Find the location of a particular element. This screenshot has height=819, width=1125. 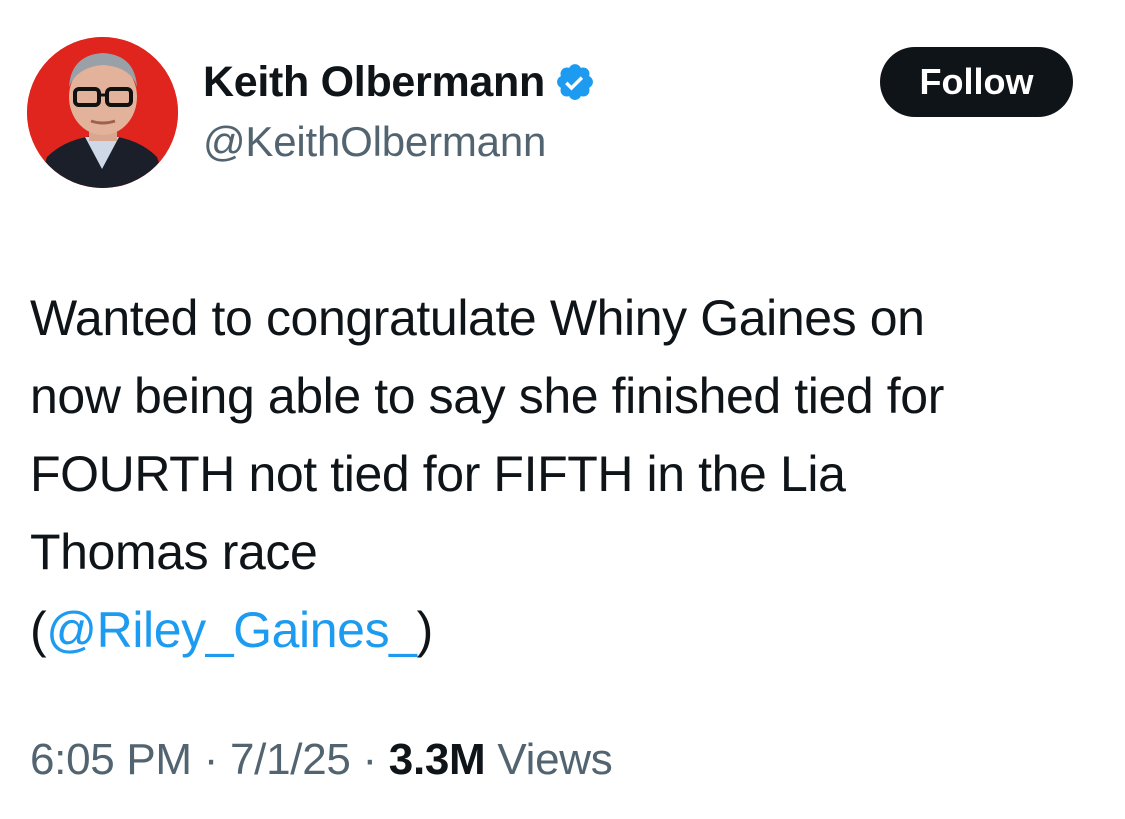

author-info: Keith Olbermann @KeithOlbermann is located at coordinates (399, 109).